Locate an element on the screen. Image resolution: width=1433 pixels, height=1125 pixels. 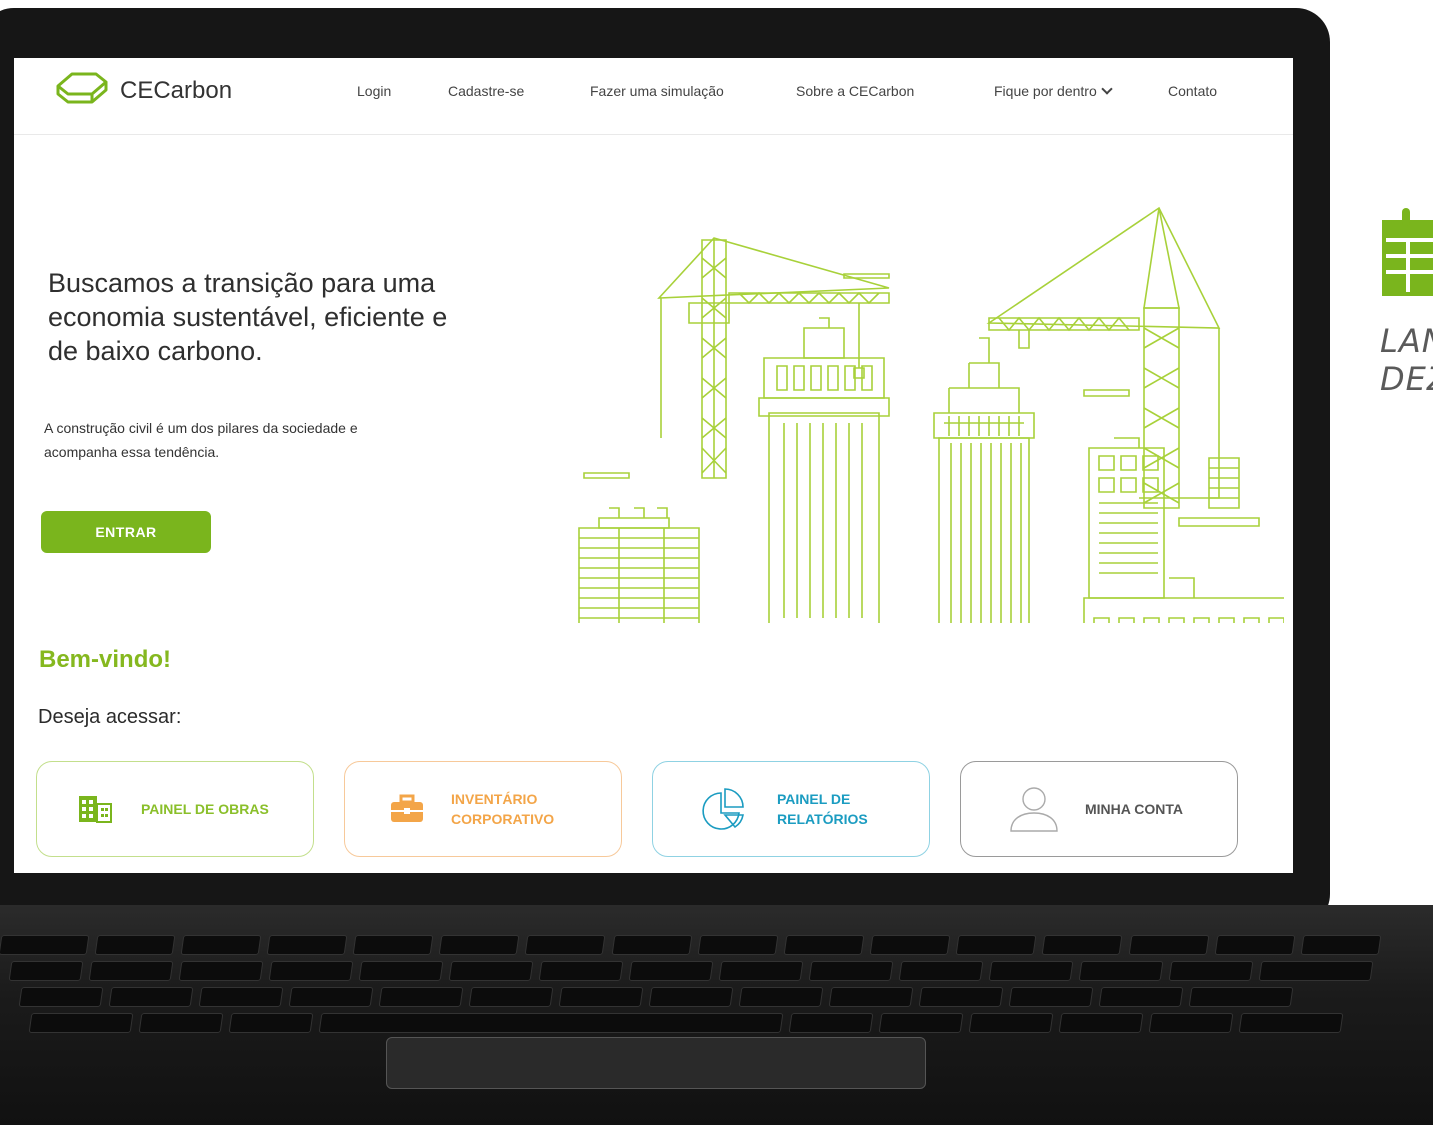
card-inventario-corporativo-label: INVENTÁRIO CORPORATIVO is located at coordinates (503, 809).